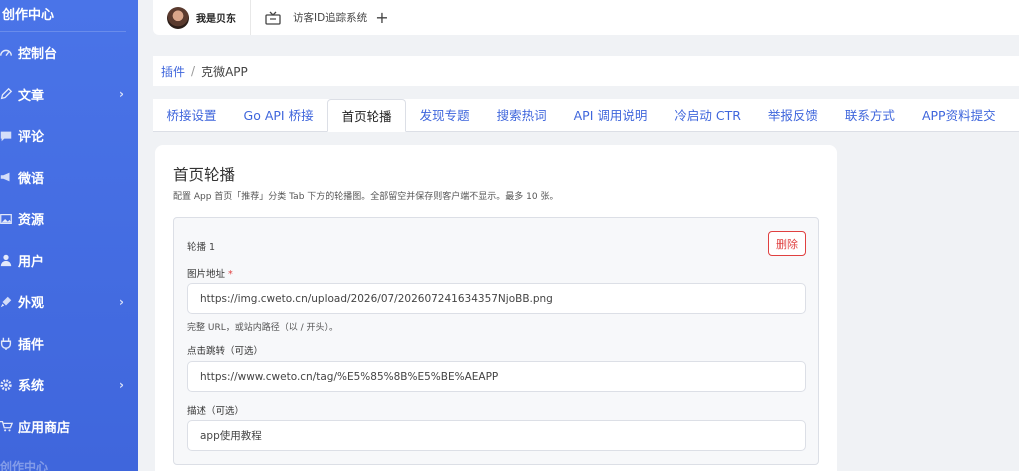 This screenshot has width=1019, height=471. Describe the element at coordinates (381, 17) in the screenshot. I see `add-tab-button: +` at that location.